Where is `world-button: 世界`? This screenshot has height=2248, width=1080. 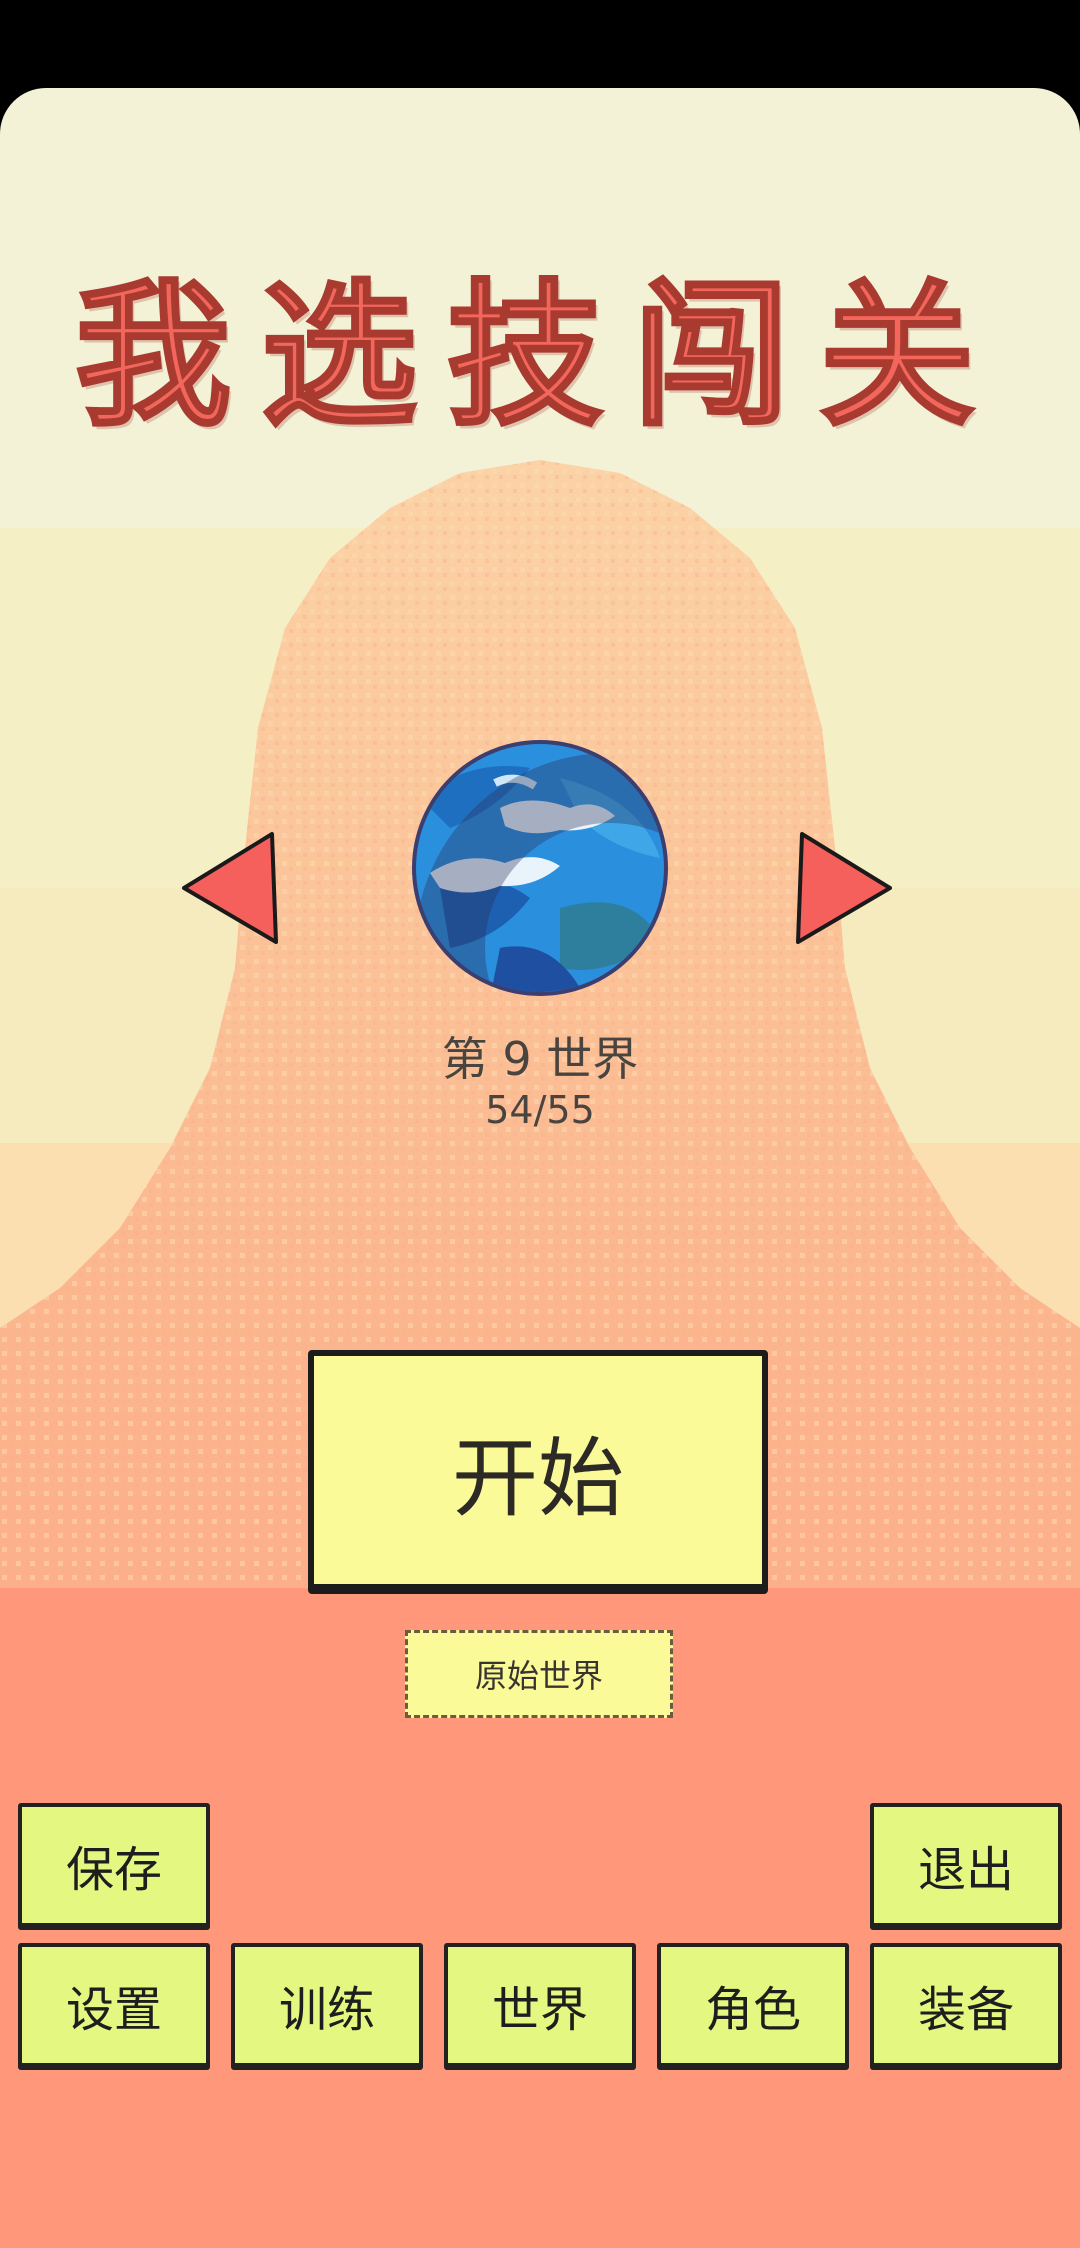 world-button: 世界 is located at coordinates (540, 2005).